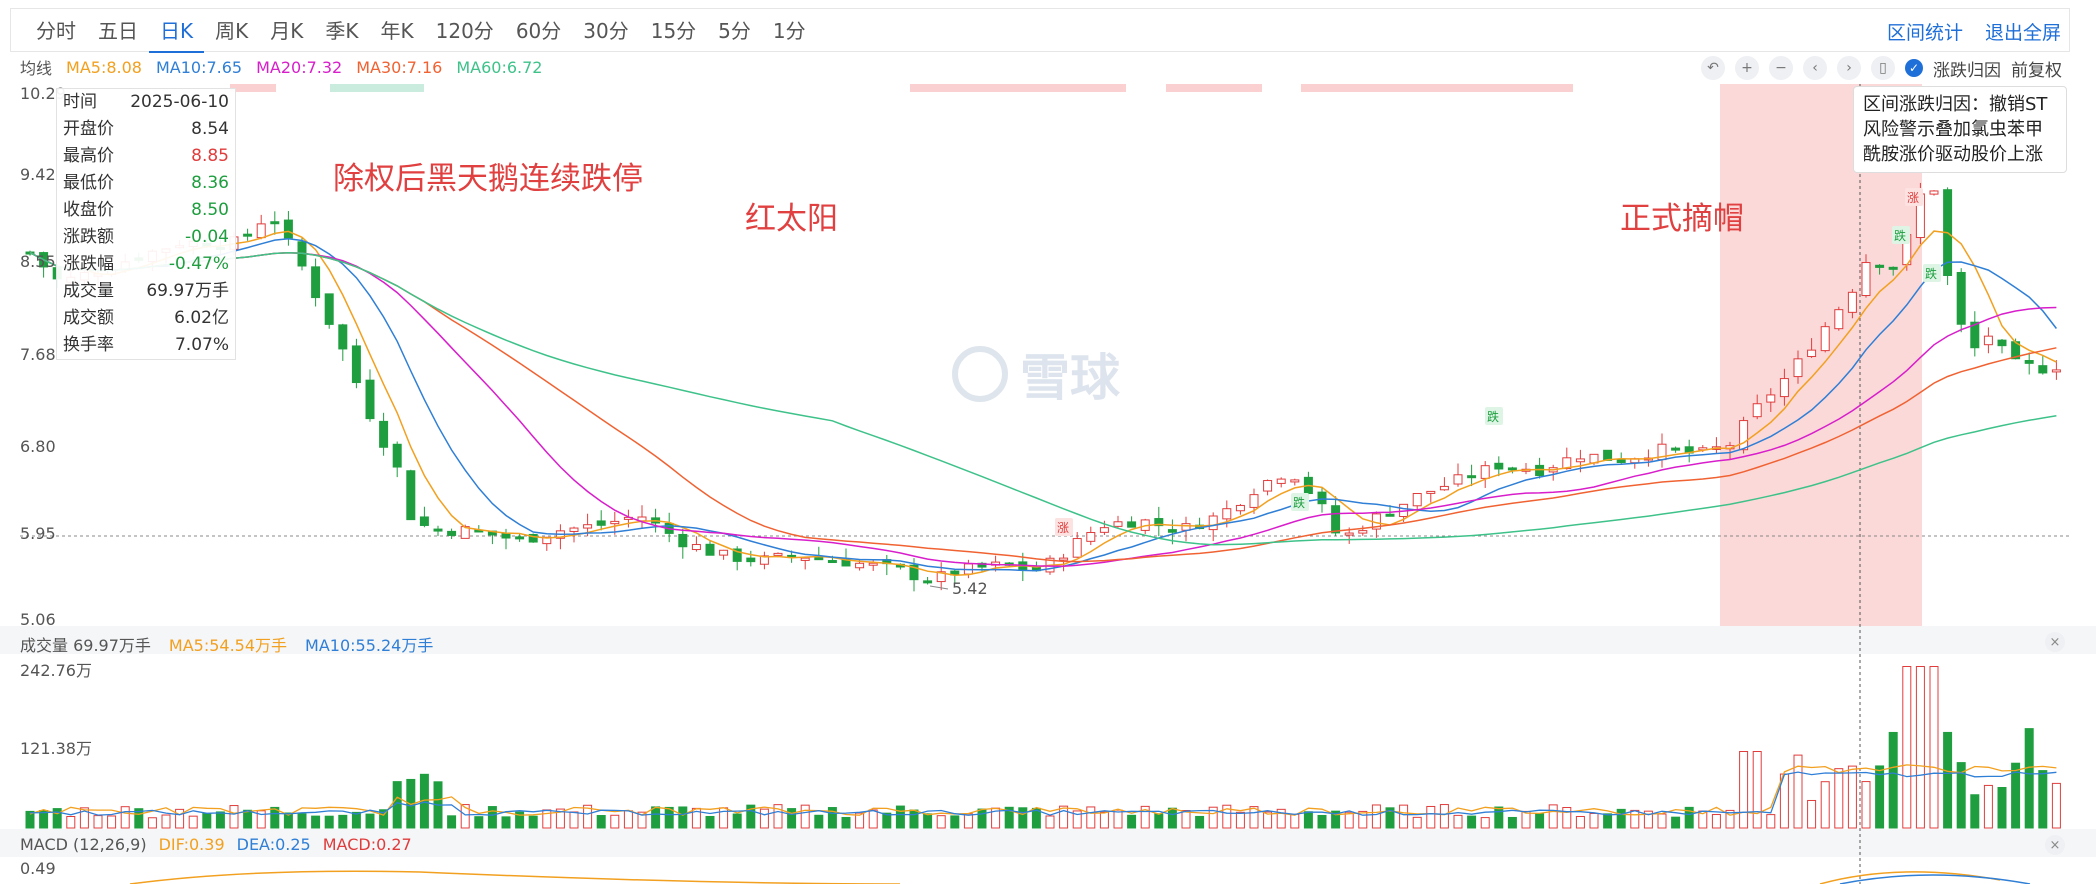  What do you see at coordinates (2055, 845) in the screenshot?
I see `close-macd-panel-icon: ×` at bounding box center [2055, 845].